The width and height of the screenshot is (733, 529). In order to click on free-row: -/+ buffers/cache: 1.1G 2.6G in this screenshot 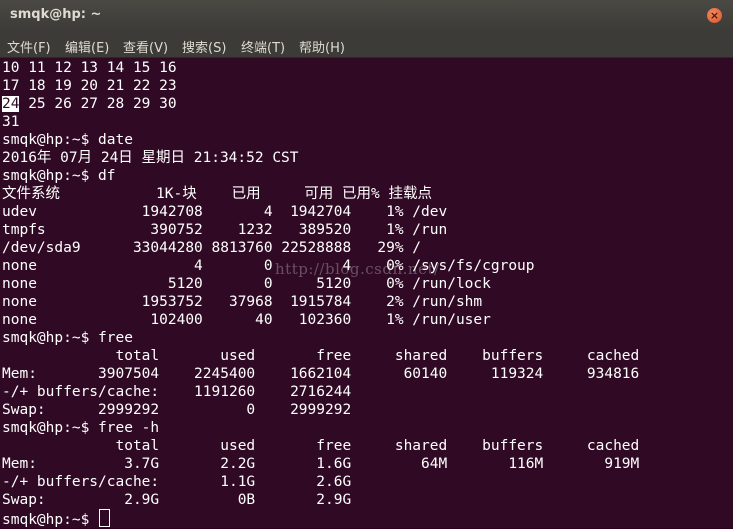, I will do `click(177, 482)`.